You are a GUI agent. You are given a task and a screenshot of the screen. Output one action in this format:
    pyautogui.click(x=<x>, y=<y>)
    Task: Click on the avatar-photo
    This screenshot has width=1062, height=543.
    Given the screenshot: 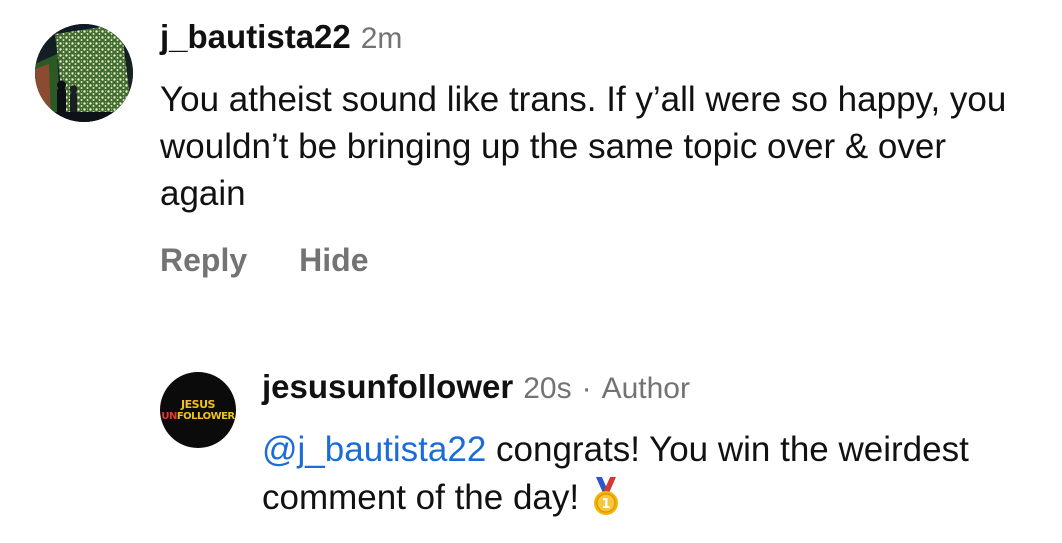 What is the action you would take?
    pyautogui.click(x=84, y=73)
    